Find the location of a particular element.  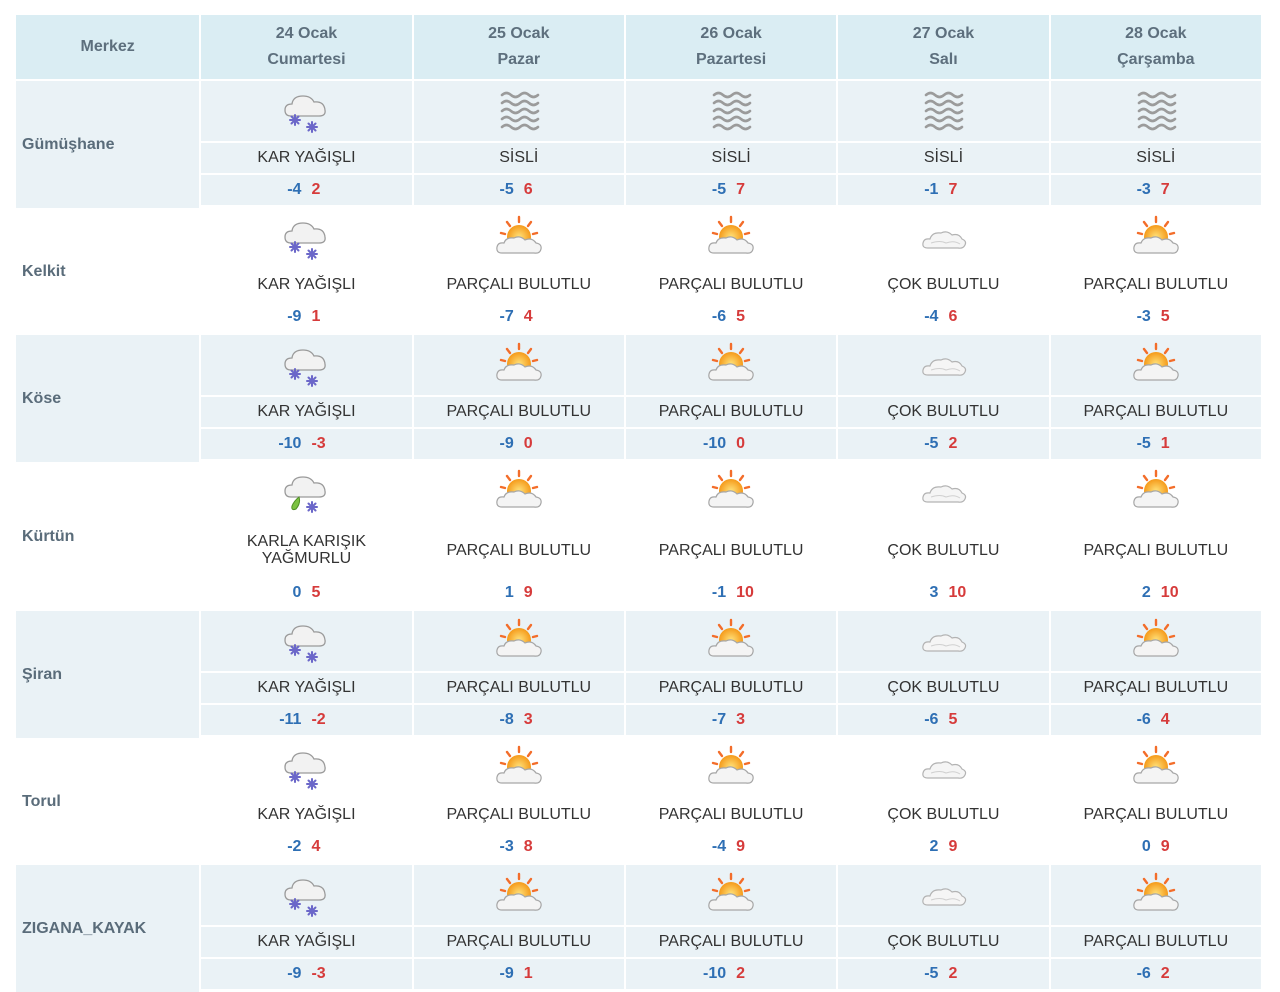

max-temperature: 0 is located at coordinates (741, 443).